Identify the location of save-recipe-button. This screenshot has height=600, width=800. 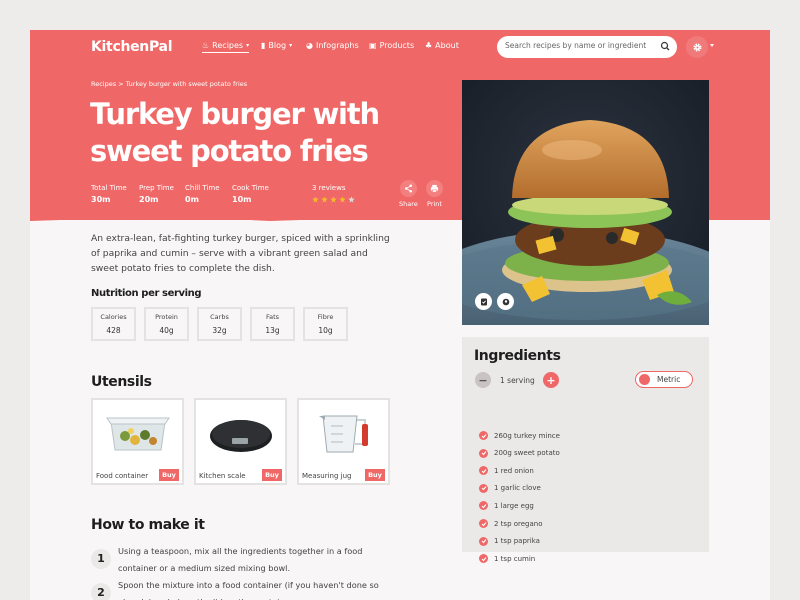
(483, 301).